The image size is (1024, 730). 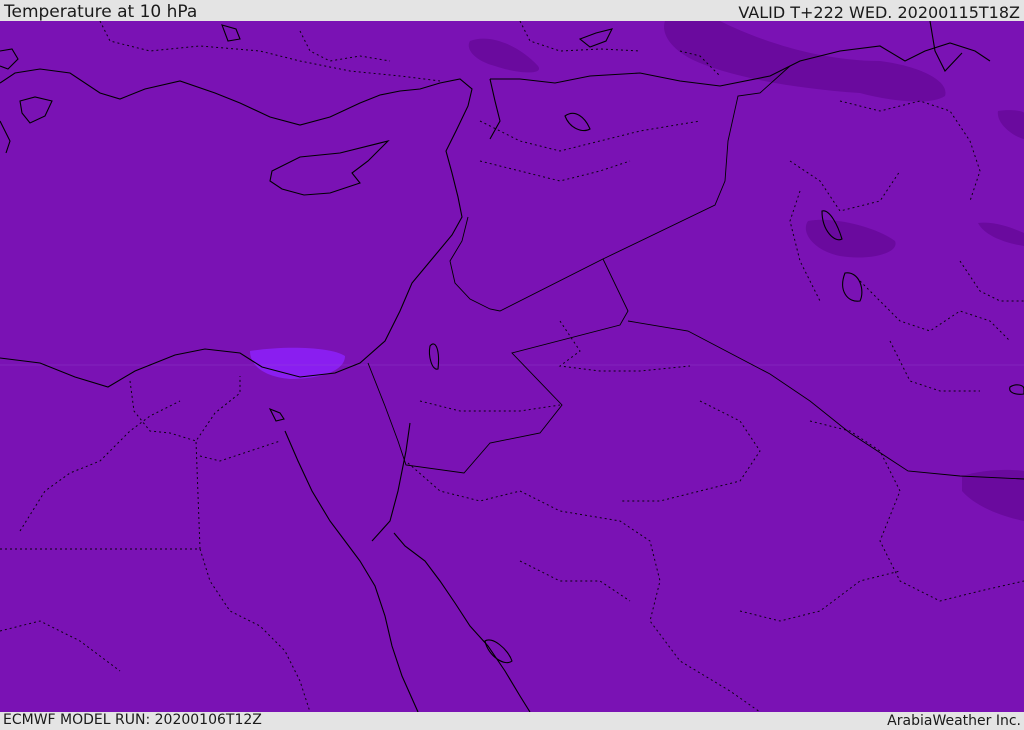 I want to click on valid-time: VALID T+222 WED. 20200115T18Z, so click(x=879, y=12).